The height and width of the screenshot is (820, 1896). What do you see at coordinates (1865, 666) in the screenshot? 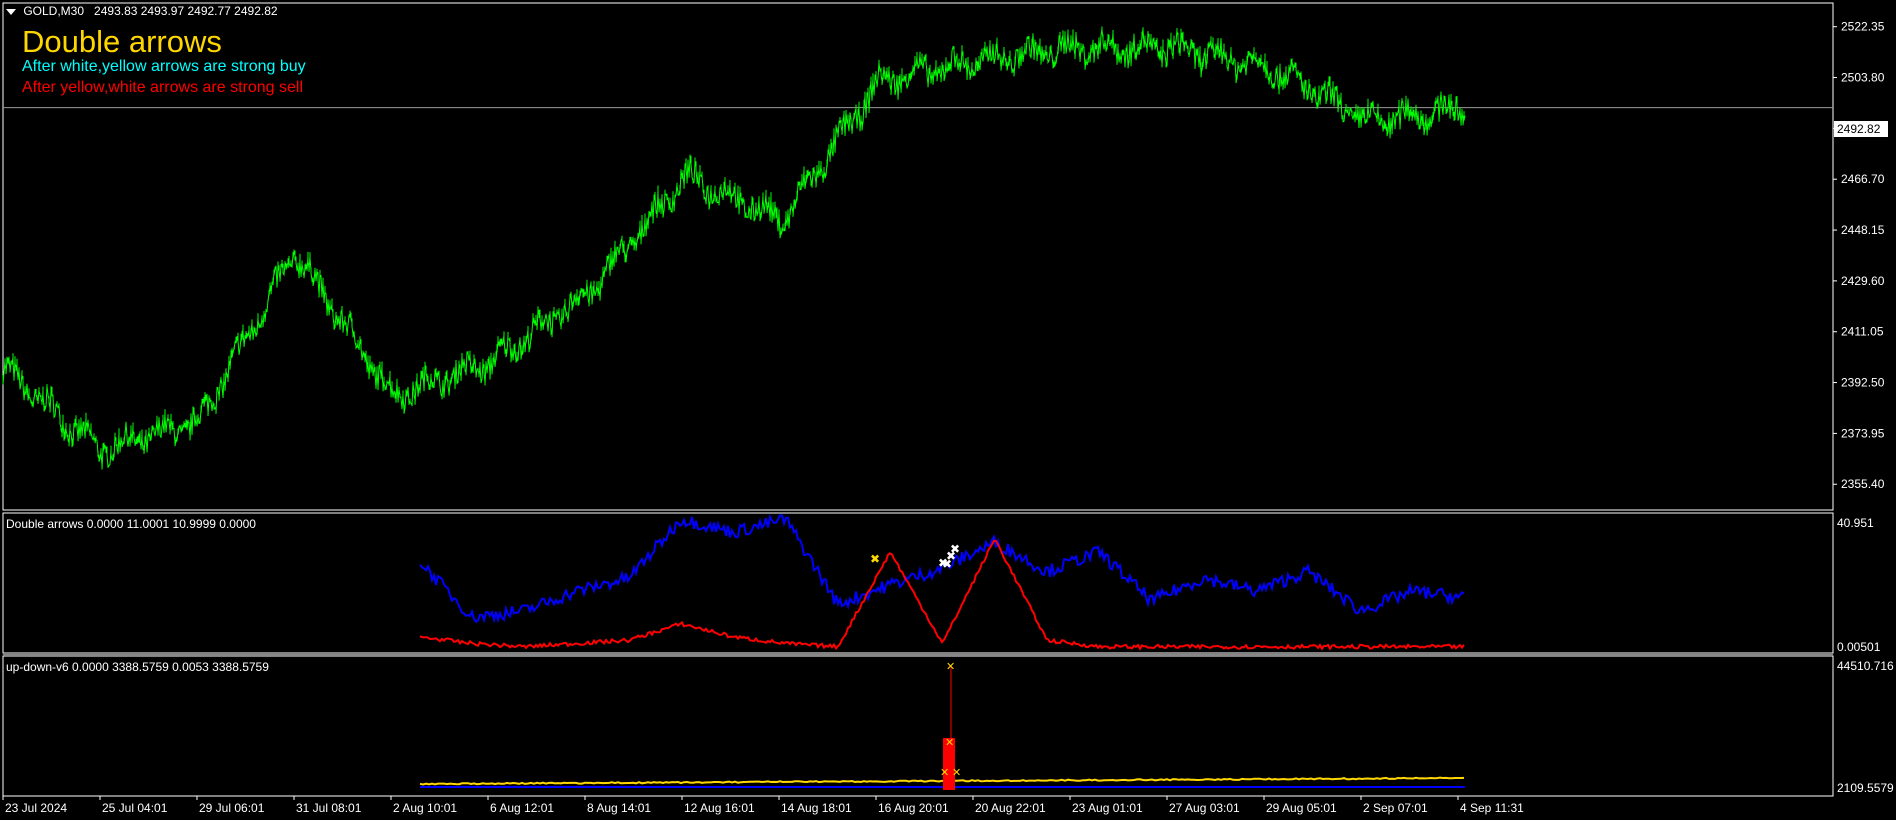
I see `subwindow2-scale-top: 44510.716` at bounding box center [1865, 666].